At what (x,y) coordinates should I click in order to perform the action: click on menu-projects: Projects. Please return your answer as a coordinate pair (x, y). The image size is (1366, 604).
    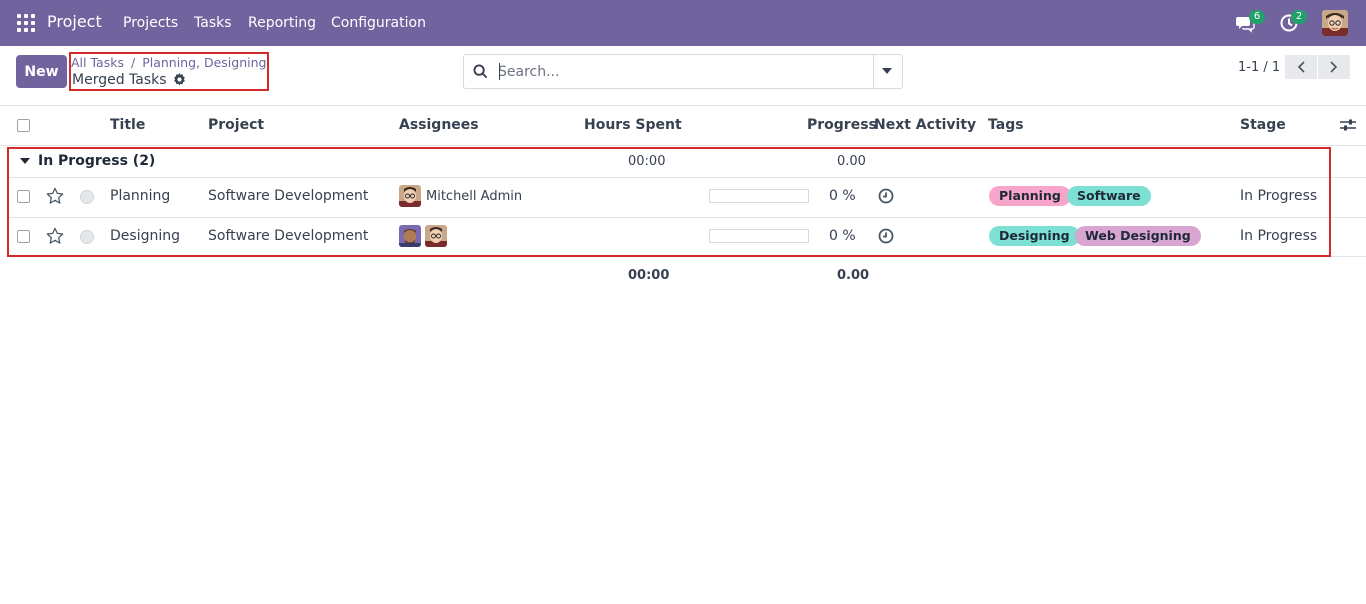
    Looking at the image, I should click on (150, 23).